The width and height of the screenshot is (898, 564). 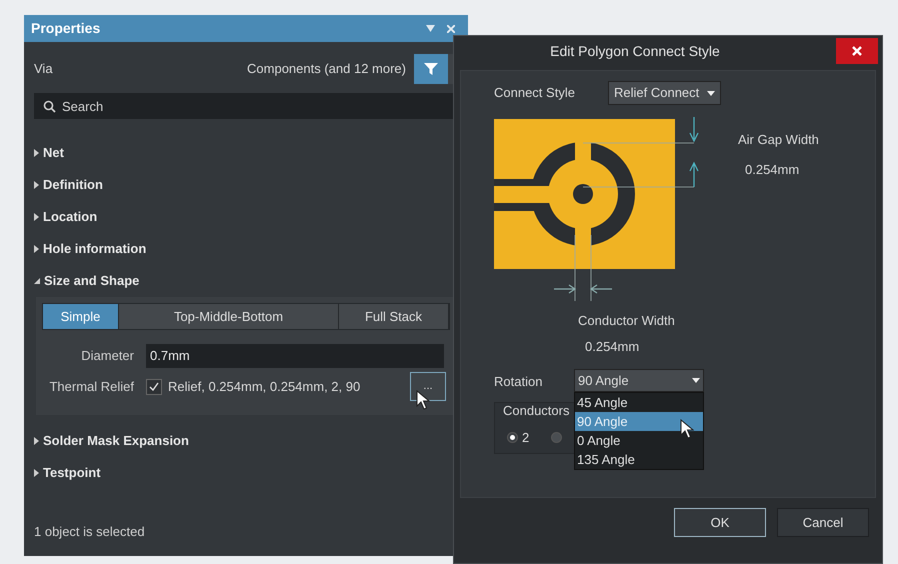 What do you see at coordinates (778, 140) in the screenshot?
I see `air-gap-label: Air Gap Width` at bounding box center [778, 140].